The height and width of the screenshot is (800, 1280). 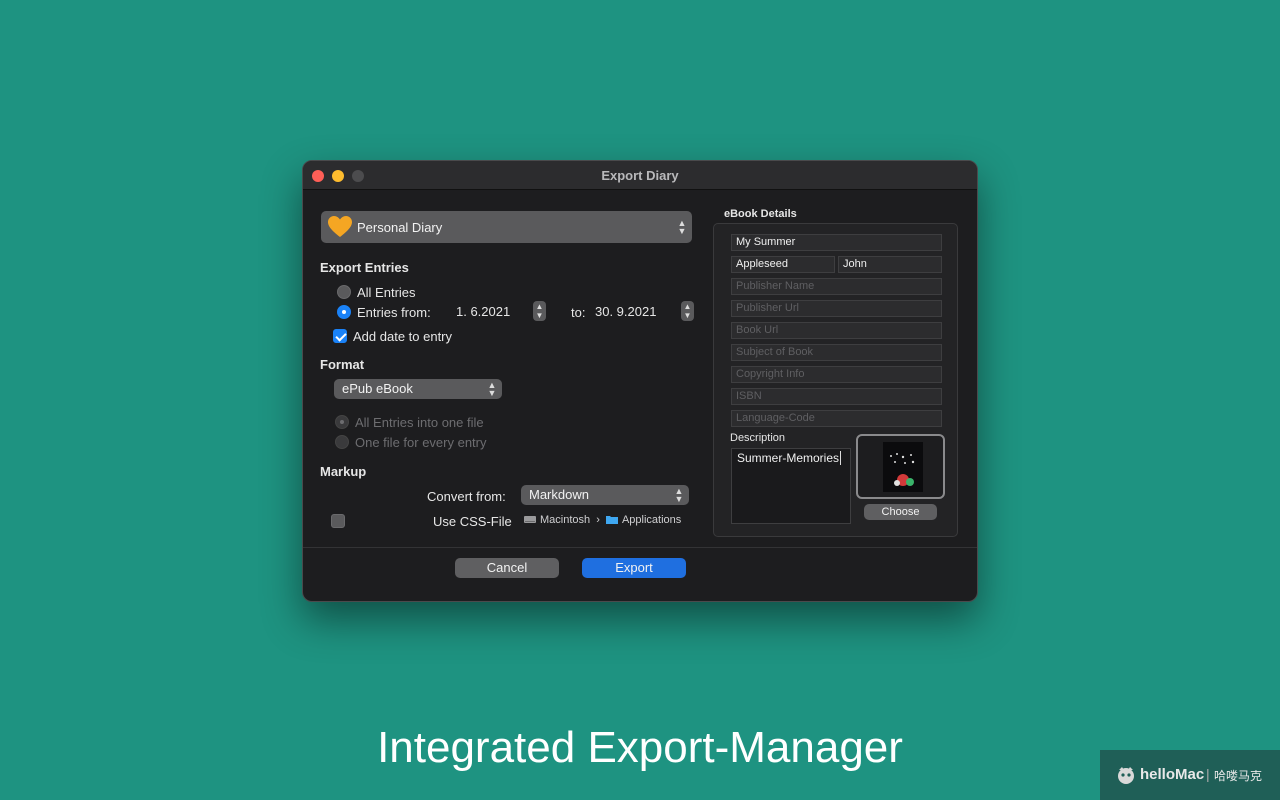 I want to click on description-textarea: Summer-Memories, so click(x=791, y=486).